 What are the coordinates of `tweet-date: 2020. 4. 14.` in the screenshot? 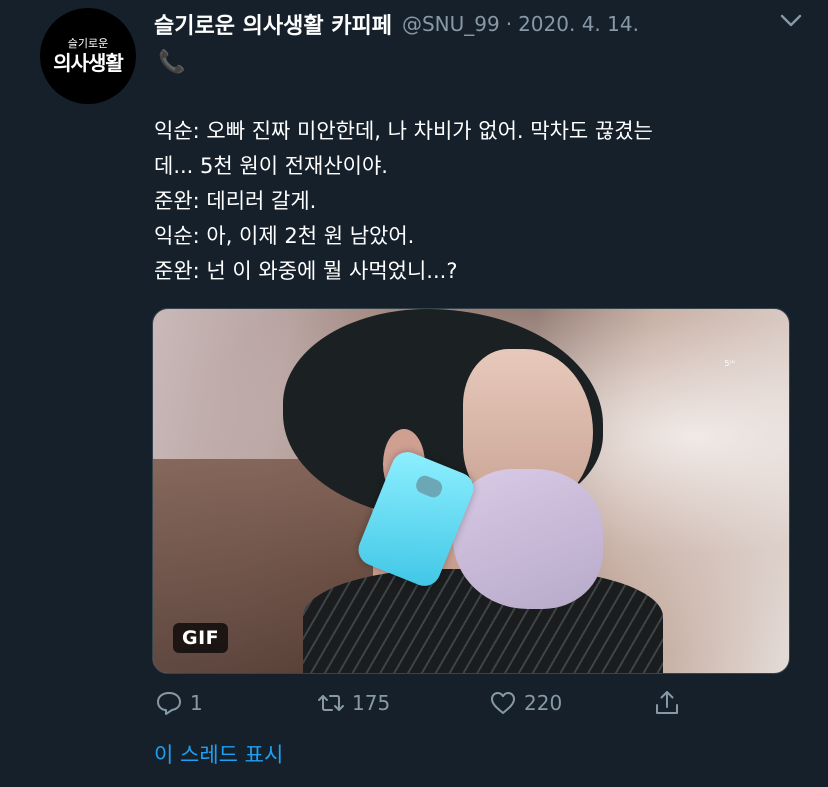 It's located at (578, 24).